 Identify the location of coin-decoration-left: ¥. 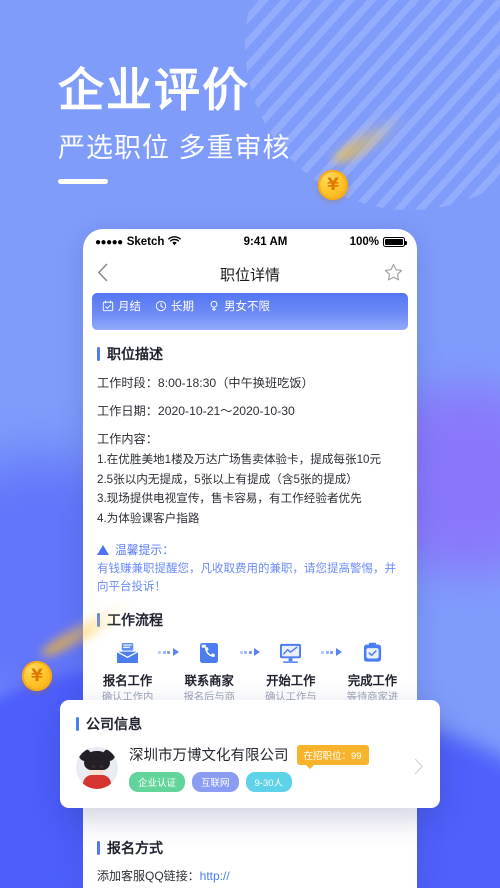
(79, 643).